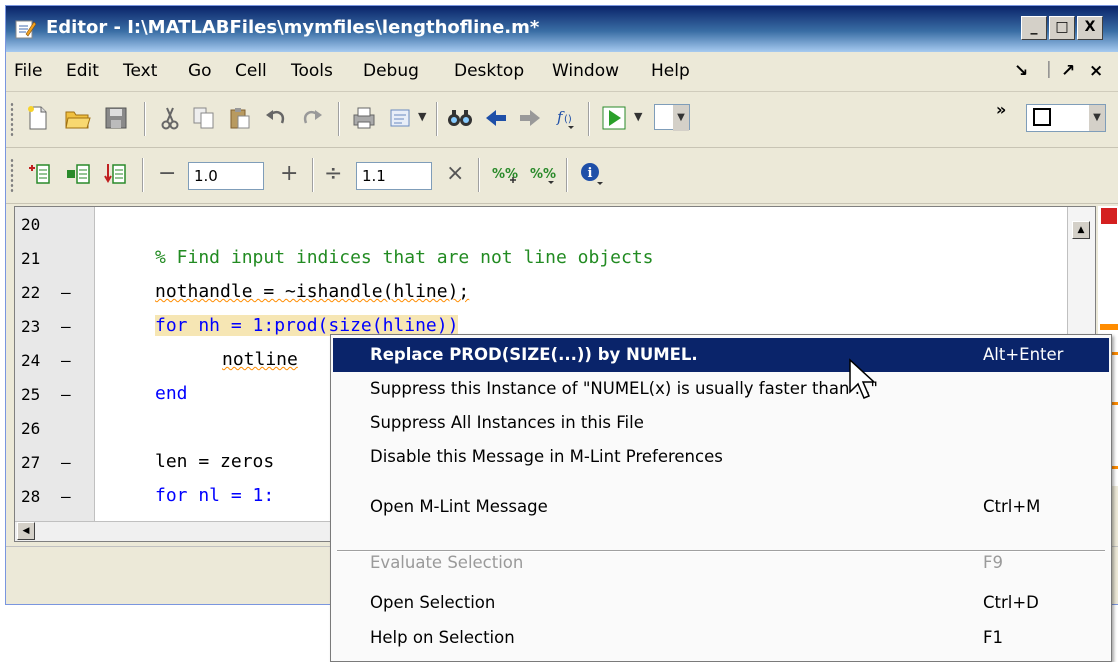 This screenshot has width=1118, height=662. Describe the element at coordinates (171, 393) in the screenshot. I see `code-line: end` at that location.